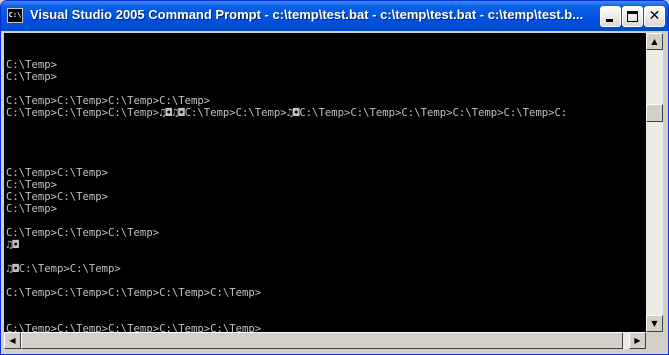  I want to click on console-line: ♫◘C:\Temp>C:\Temp>, so click(63, 269).